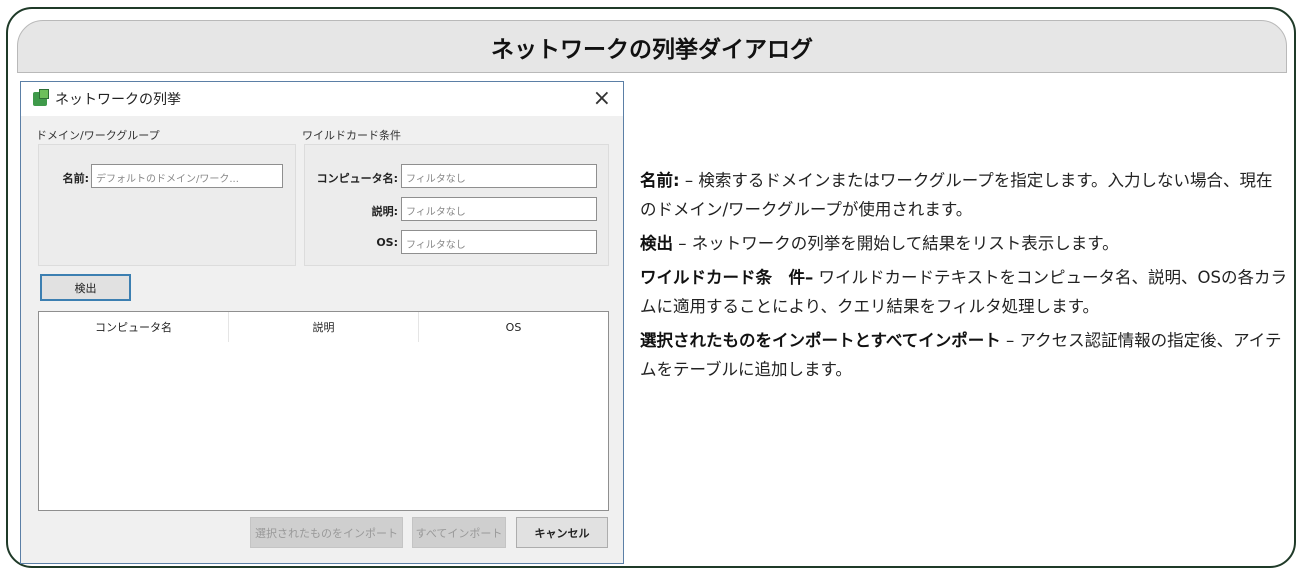  What do you see at coordinates (727, 277) in the screenshot?
I see `term: ワイルドカード条 件–` at bounding box center [727, 277].